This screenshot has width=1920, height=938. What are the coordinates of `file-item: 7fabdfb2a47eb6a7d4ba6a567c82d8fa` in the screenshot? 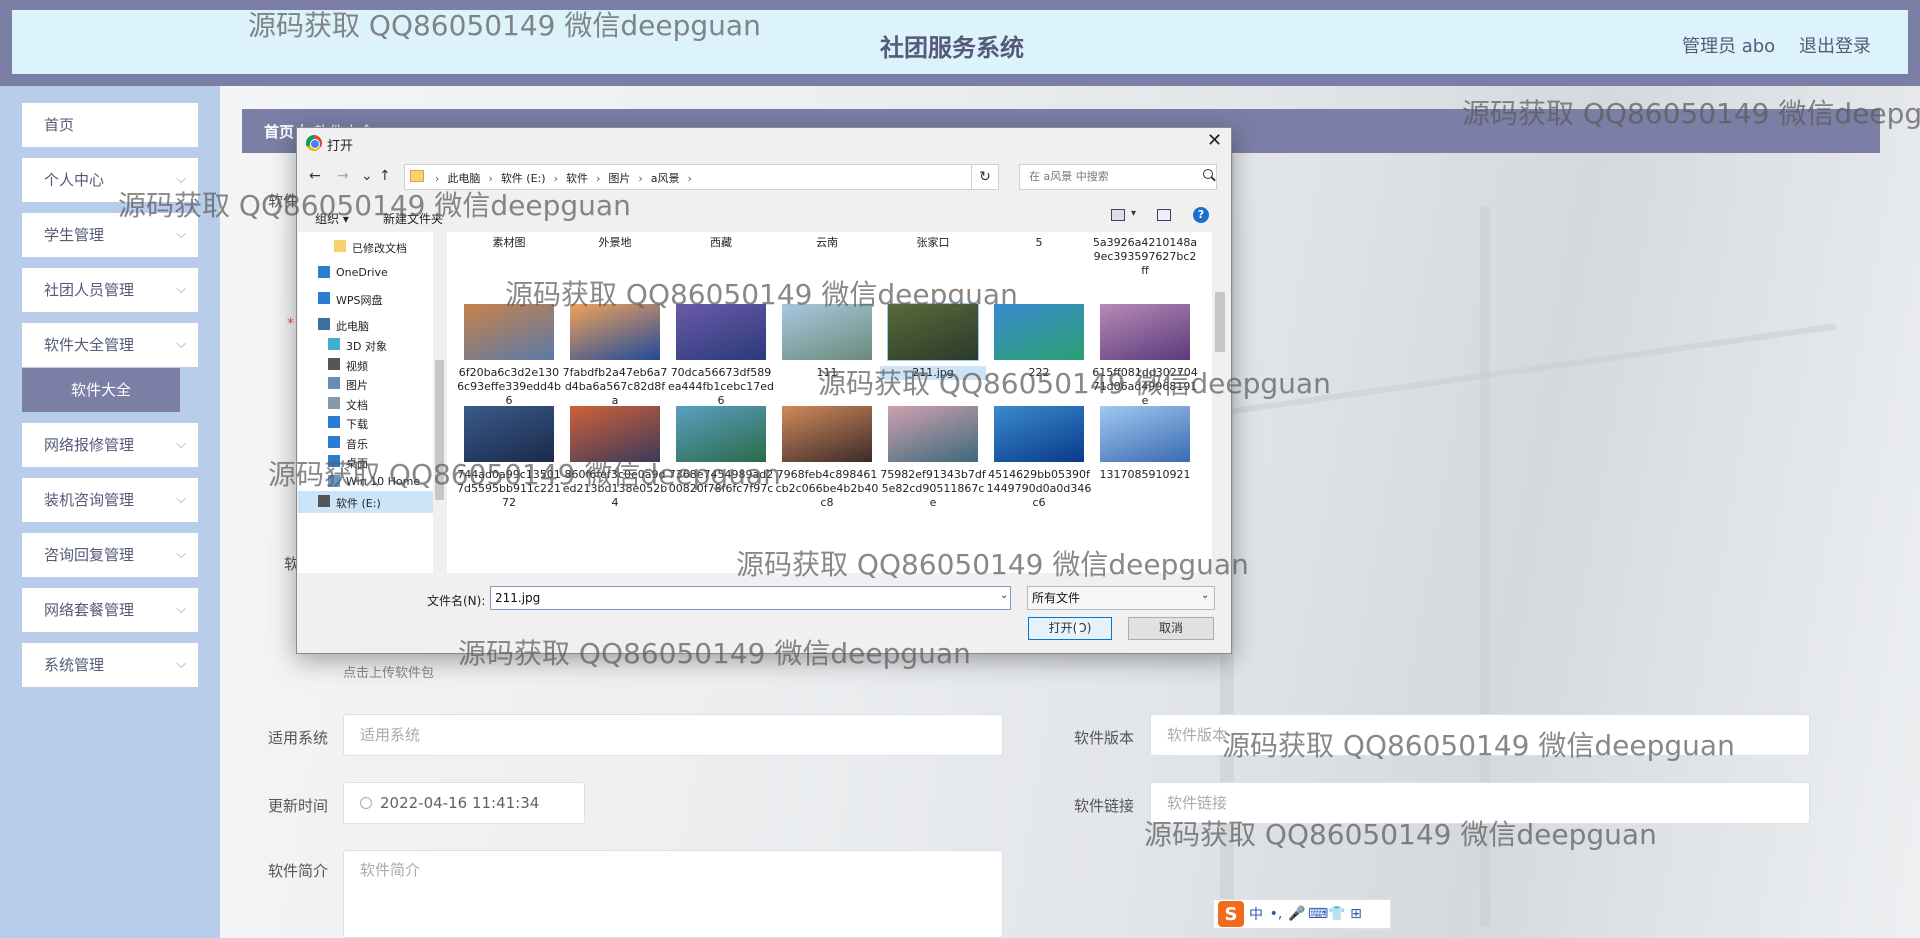 It's located at (614, 359).